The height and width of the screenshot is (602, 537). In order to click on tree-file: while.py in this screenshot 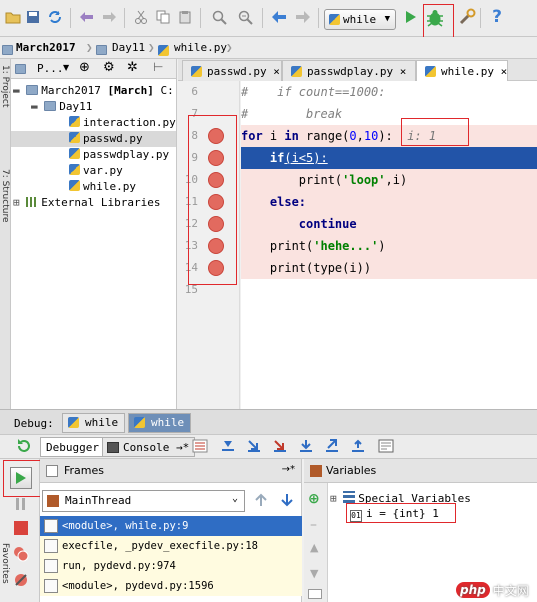, I will do `click(102, 187)`.